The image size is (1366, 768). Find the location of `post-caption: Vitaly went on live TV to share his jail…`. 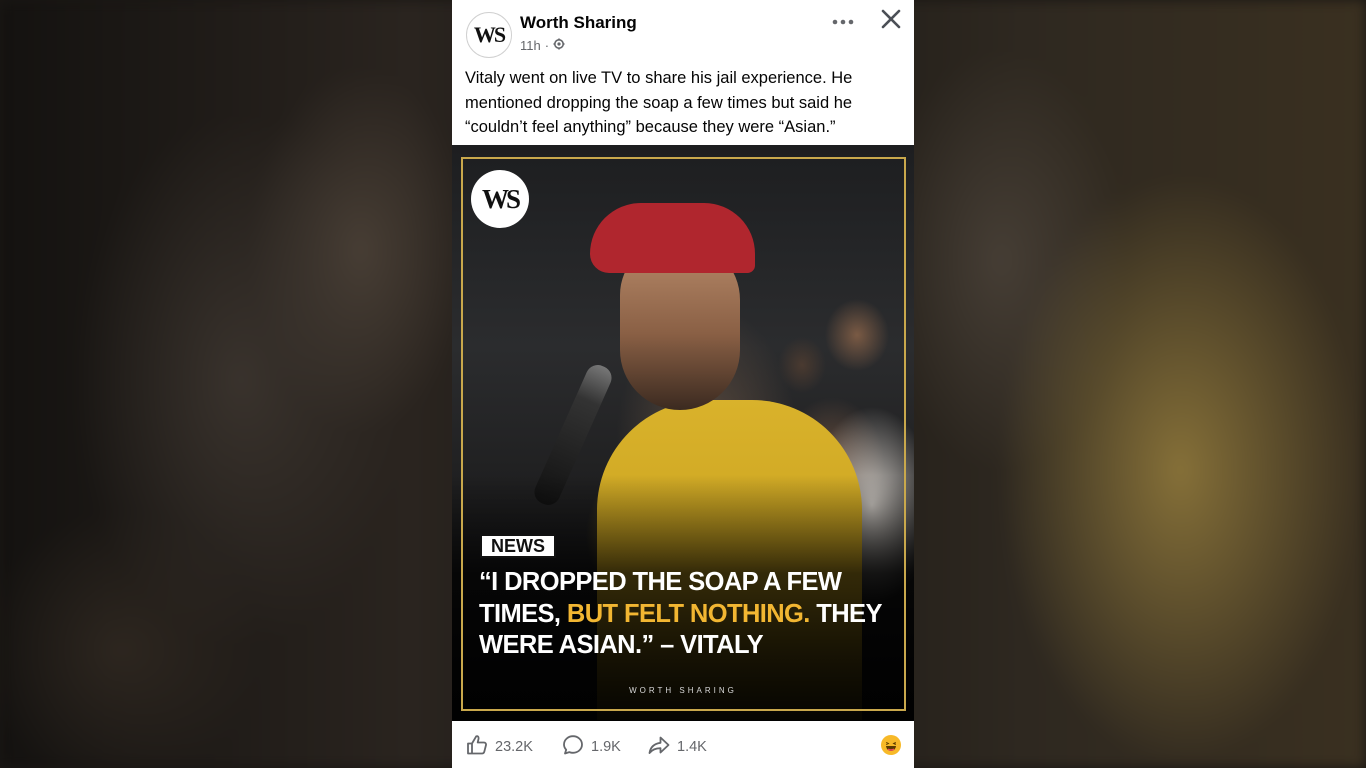

post-caption: Vitaly went on live TV to share his jail… is located at coordinates (659, 102).